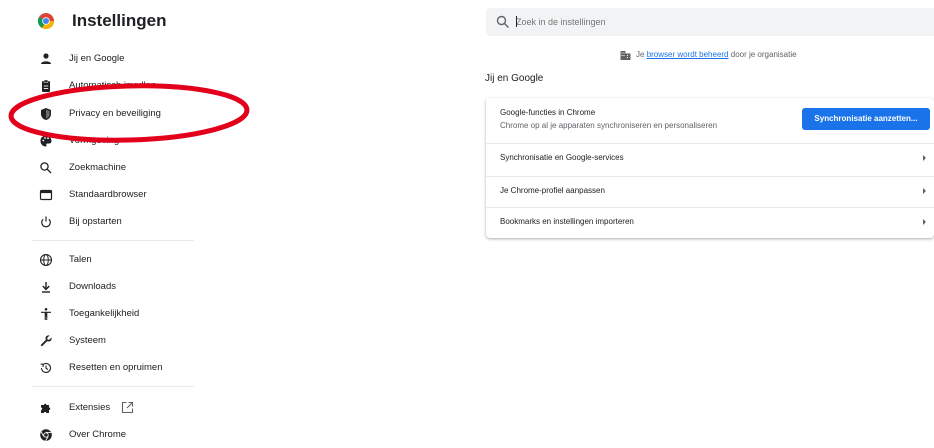 This screenshot has height=448, width=934. I want to click on sidebar-item-standaardbrowser: Standaardbrowser, so click(100, 195).